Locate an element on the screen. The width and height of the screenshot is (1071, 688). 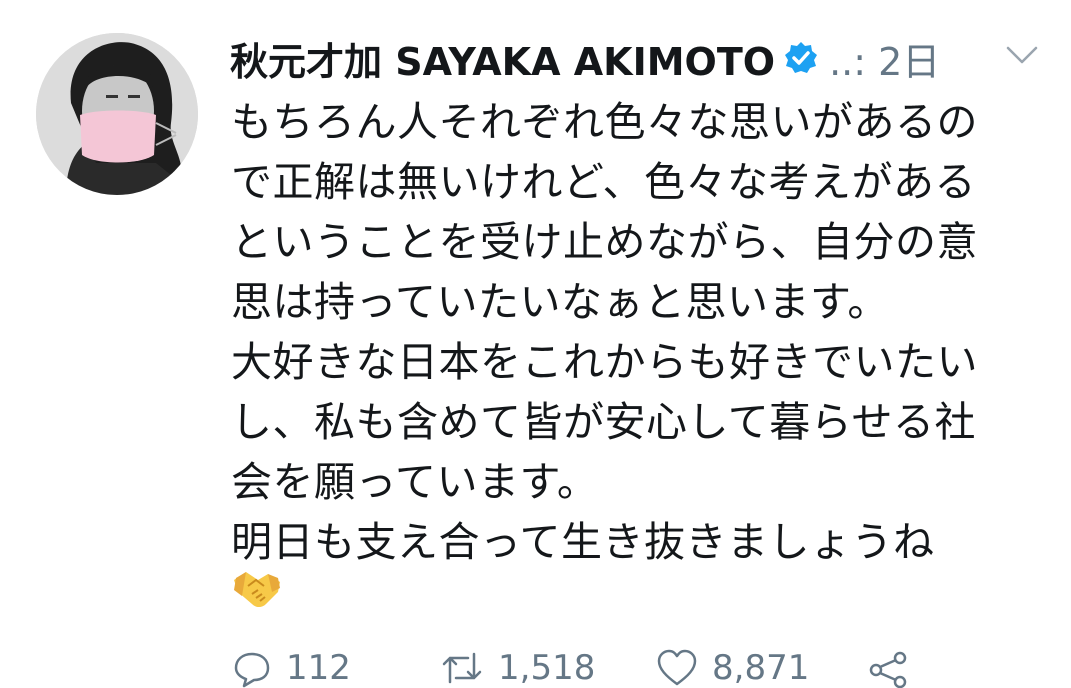
share-icon is located at coordinates (888, 669).